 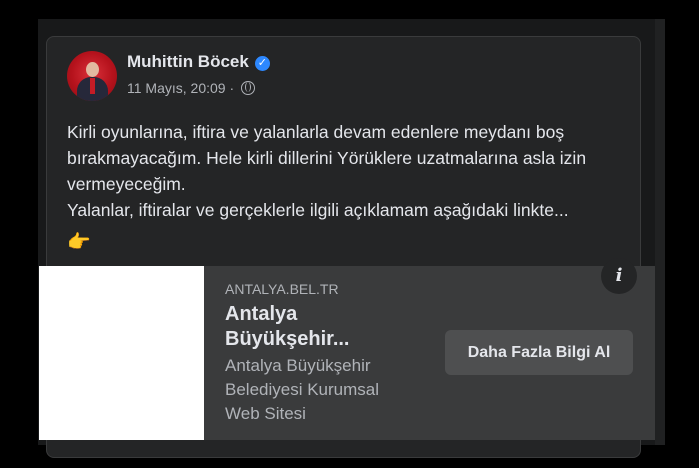 What do you see at coordinates (92, 69) in the screenshot?
I see `avatar-head` at bounding box center [92, 69].